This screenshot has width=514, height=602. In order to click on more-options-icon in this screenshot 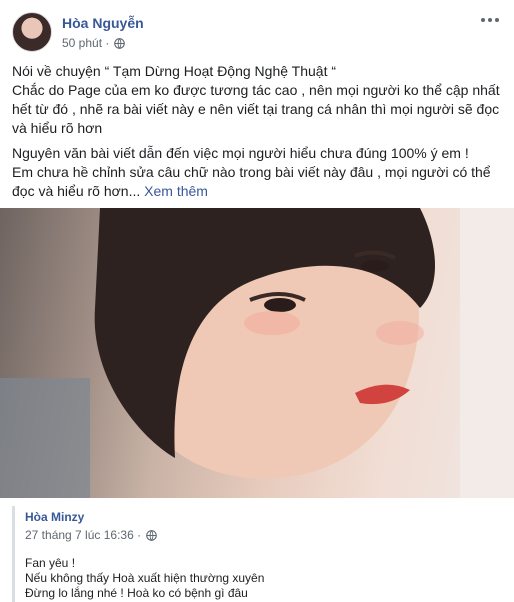, I will do `click(490, 20)`.